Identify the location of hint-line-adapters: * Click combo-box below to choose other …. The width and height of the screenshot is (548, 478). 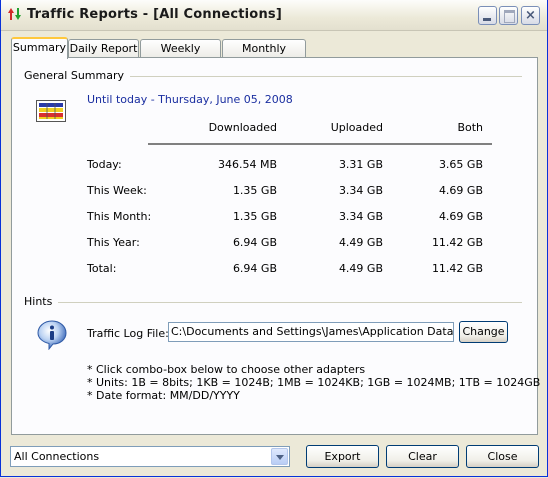
(226, 369).